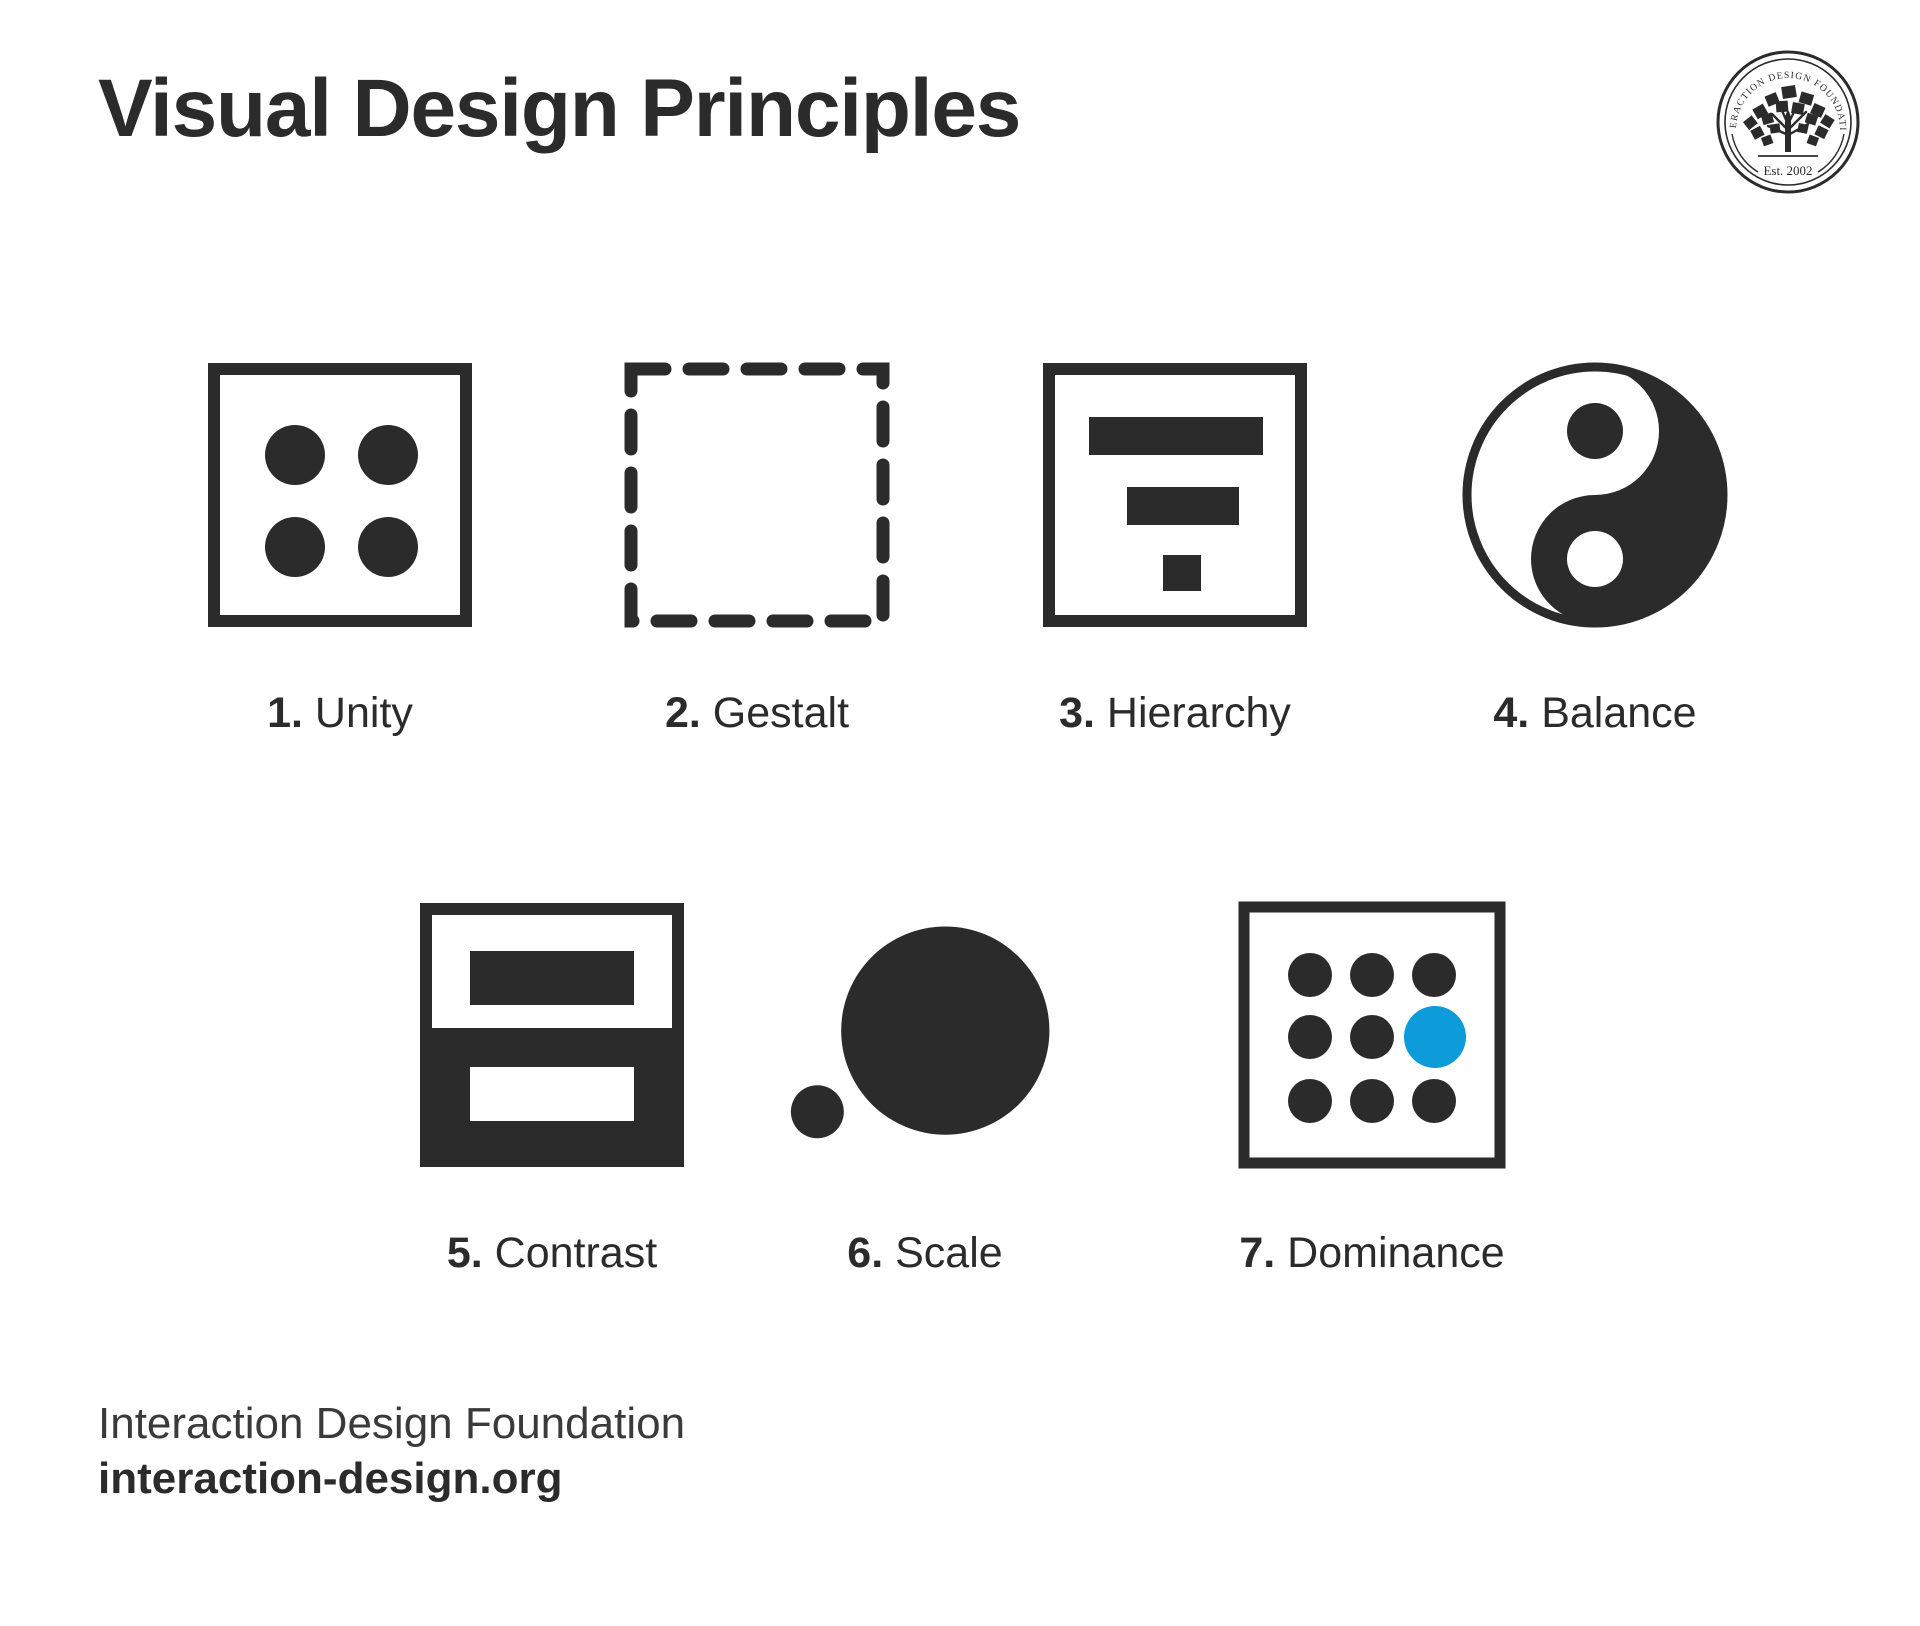  I want to click on principle-caption: 1. Unity, so click(340, 713).